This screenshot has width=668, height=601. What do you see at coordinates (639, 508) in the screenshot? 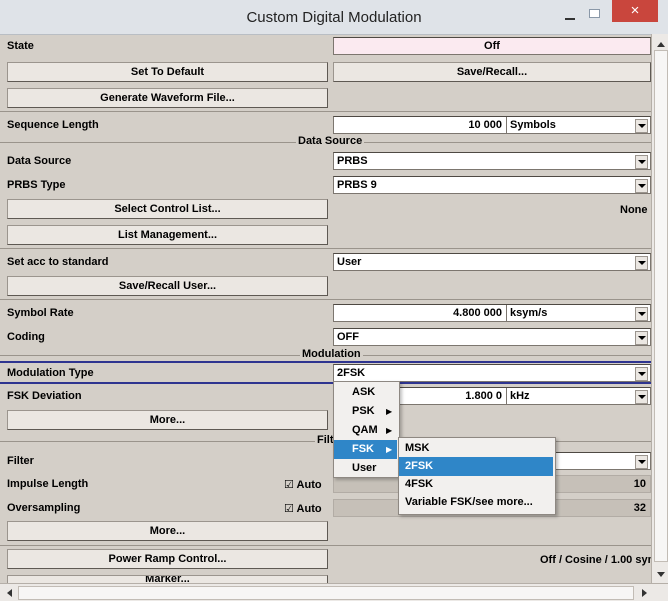
I see `oversampling-value: 32` at bounding box center [639, 508].